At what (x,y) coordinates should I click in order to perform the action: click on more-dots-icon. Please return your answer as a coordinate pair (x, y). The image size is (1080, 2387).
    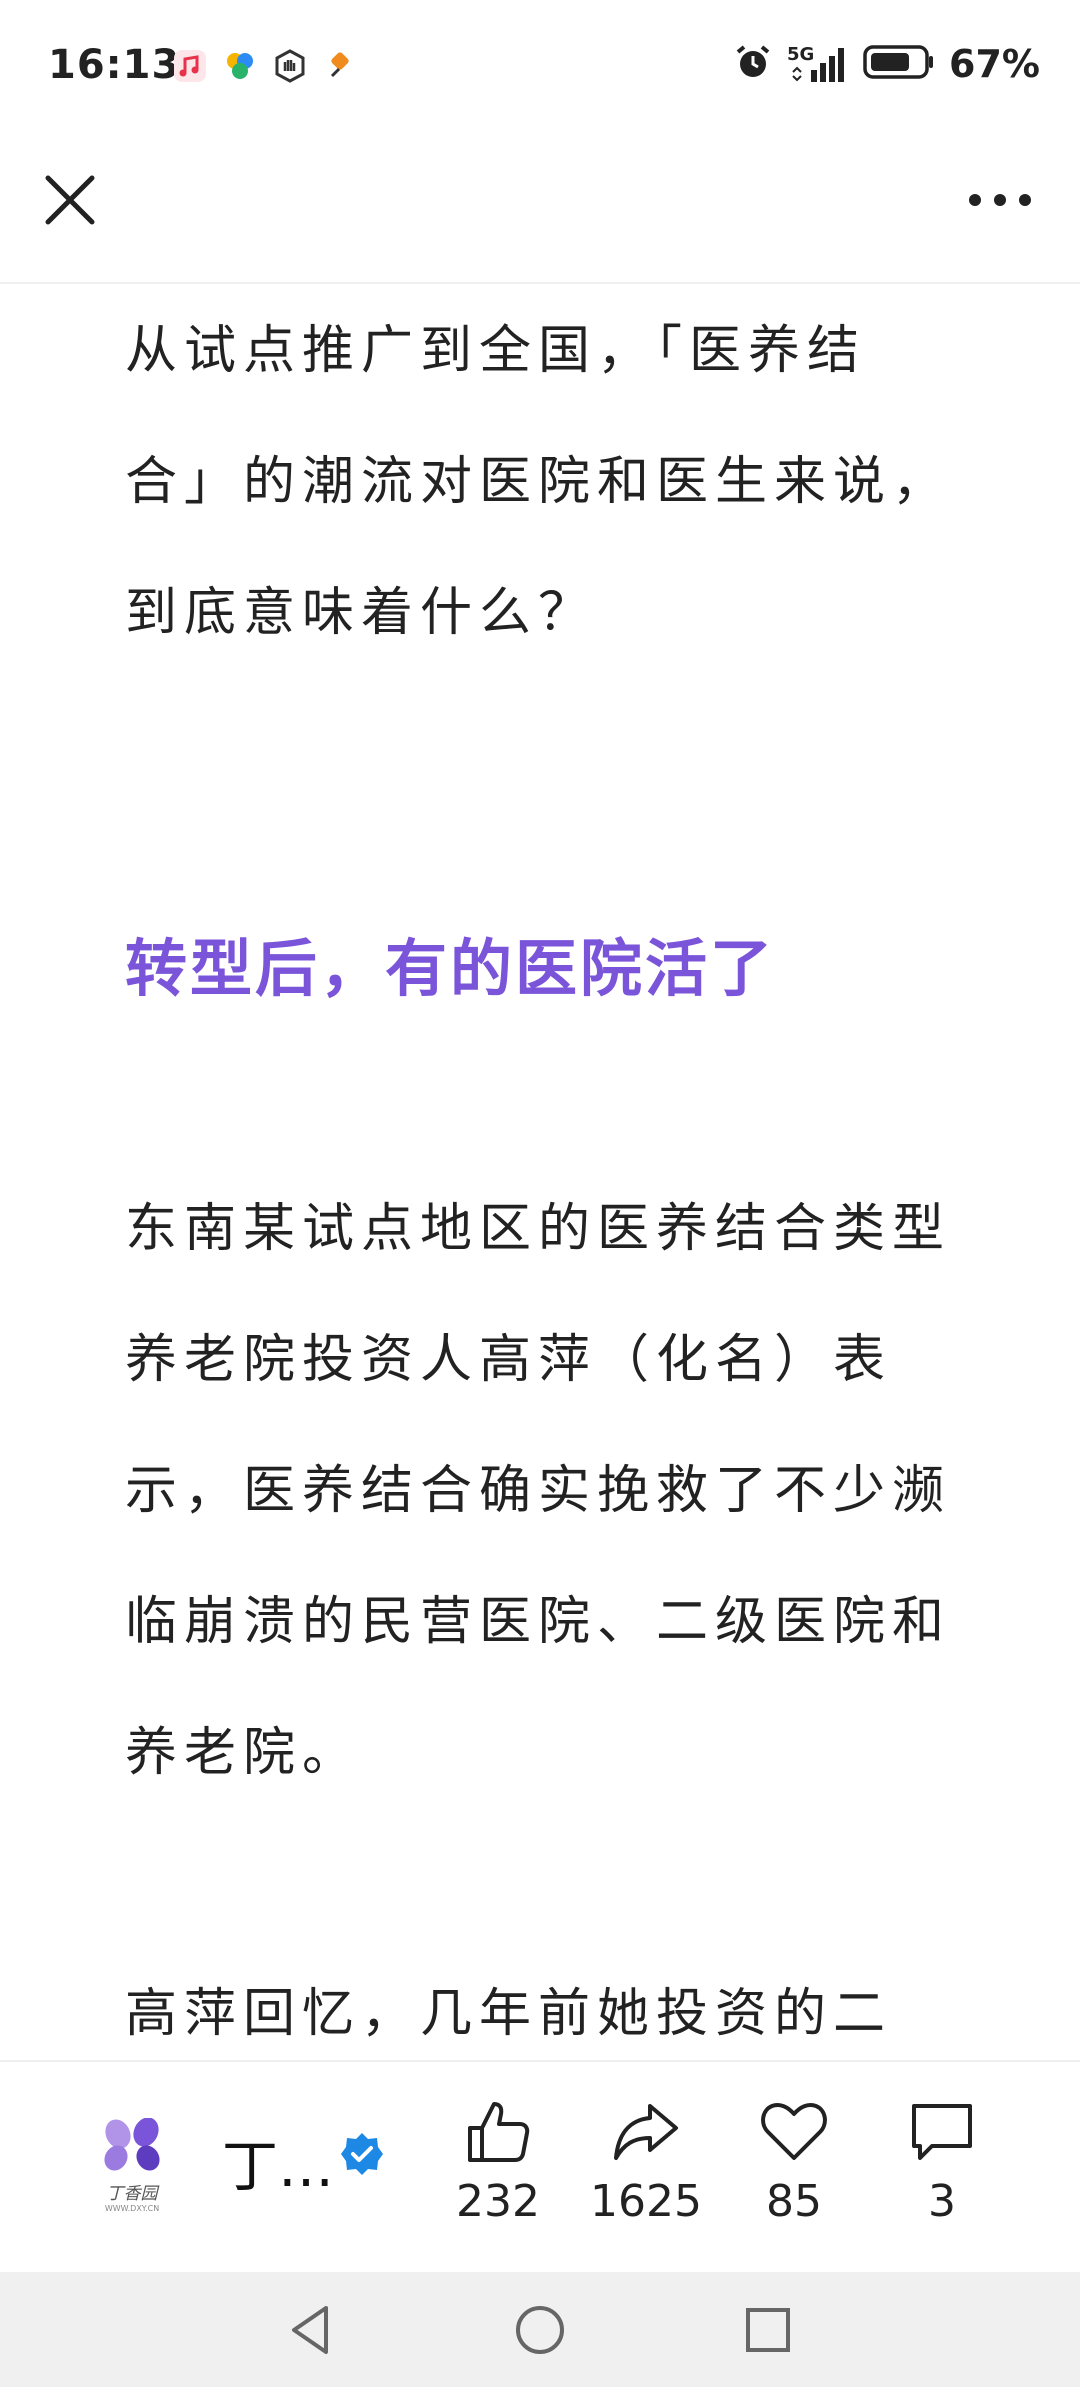
    Looking at the image, I should click on (1000, 200).